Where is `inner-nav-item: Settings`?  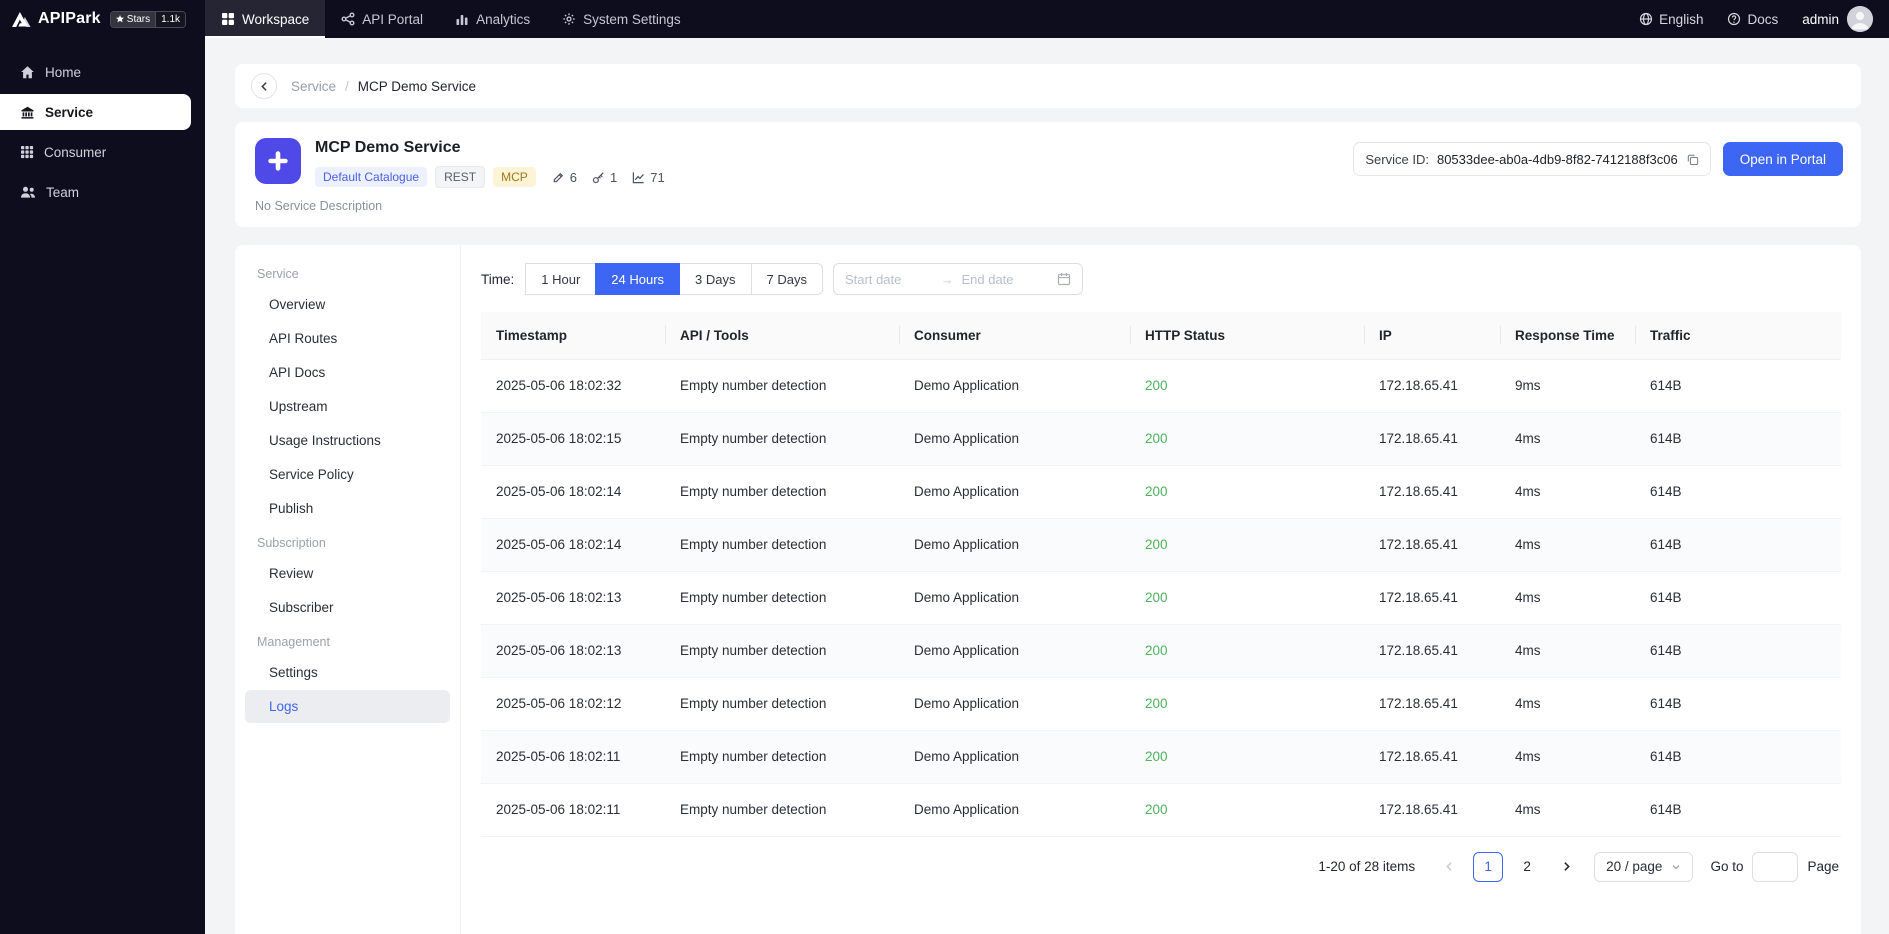 inner-nav-item: Settings is located at coordinates (347, 672).